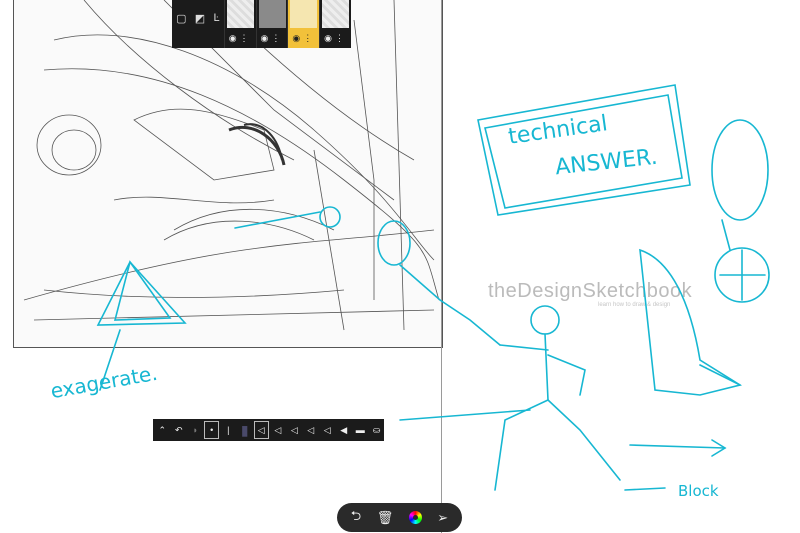  What do you see at coordinates (385, 518) in the screenshot?
I see `trash-icon: 🗑` at bounding box center [385, 518].